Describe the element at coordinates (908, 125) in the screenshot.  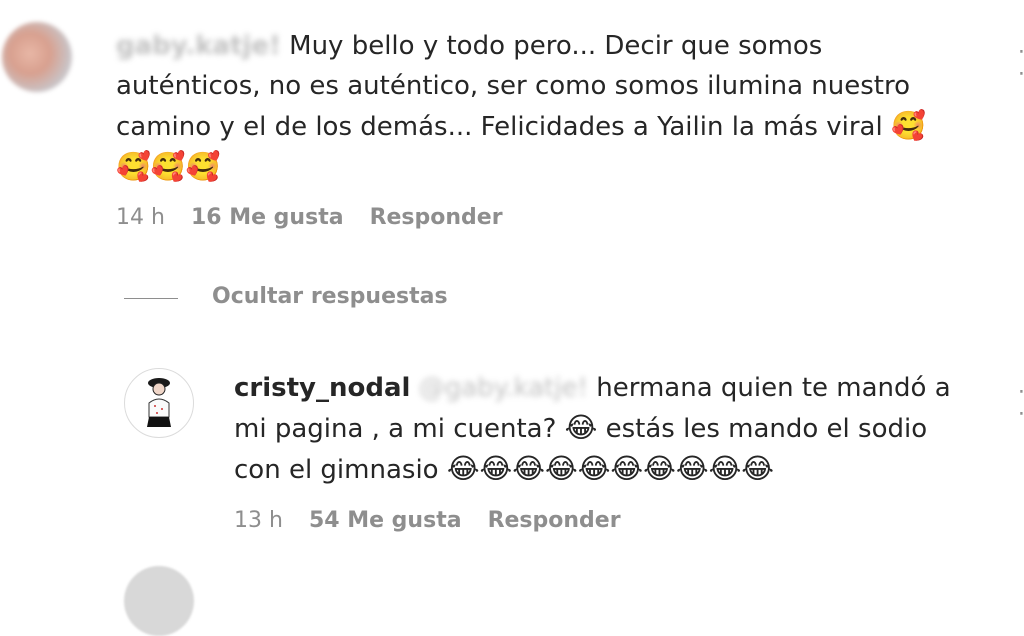
I see `smiling-hearts-emoji-icon: 🥰` at that location.